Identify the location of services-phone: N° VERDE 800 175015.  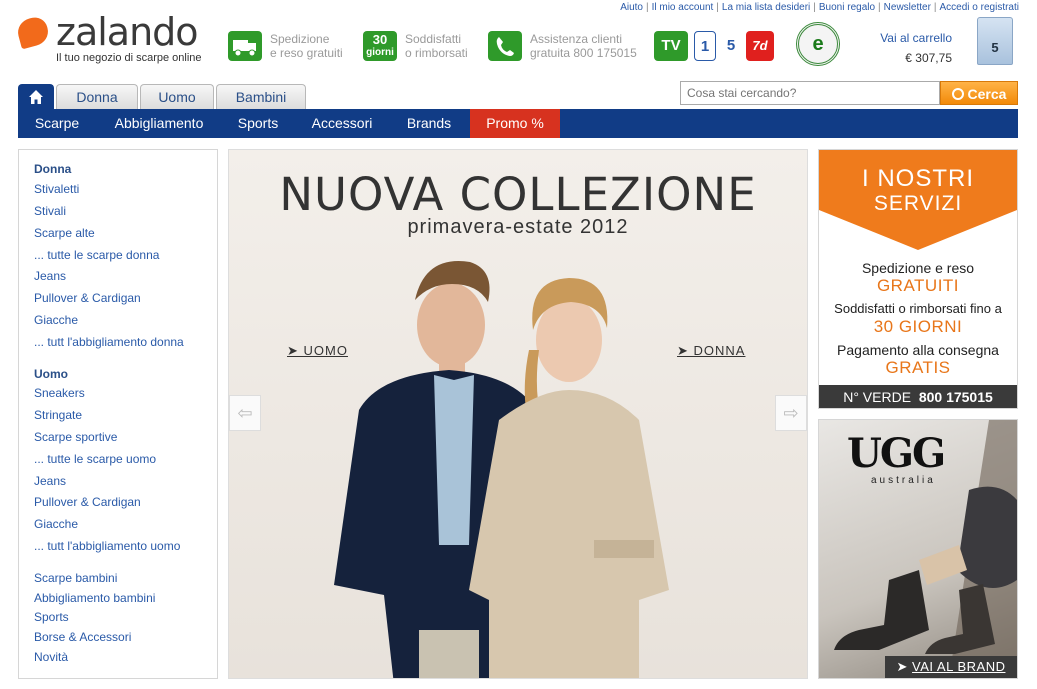
(918, 396).